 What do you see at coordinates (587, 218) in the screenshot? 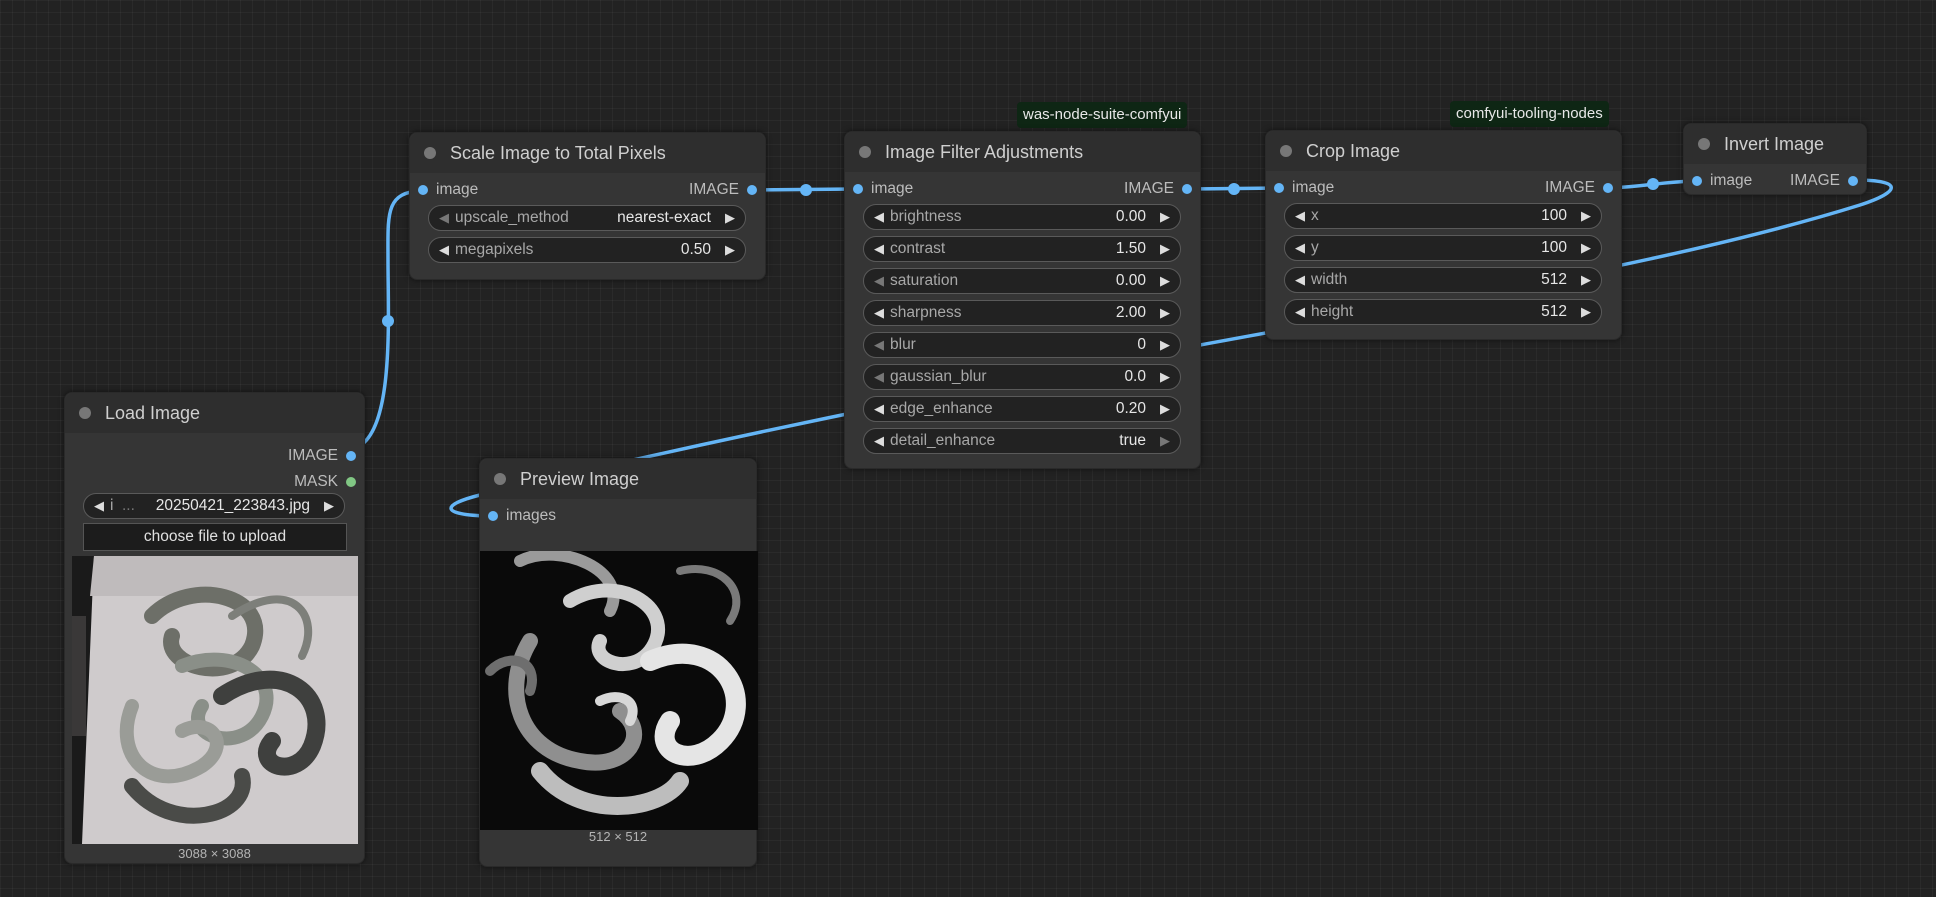
I see `upscale-method-combo: ◀ upscale_method nearest-exact ▶` at bounding box center [587, 218].